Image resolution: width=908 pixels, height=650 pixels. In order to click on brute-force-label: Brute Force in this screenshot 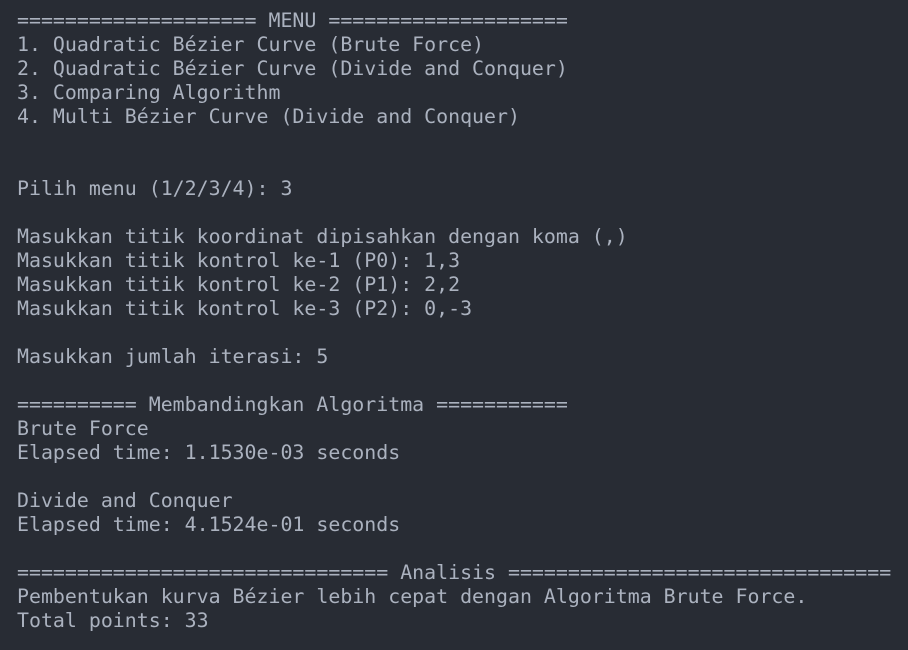, I will do `click(83, 428)`.